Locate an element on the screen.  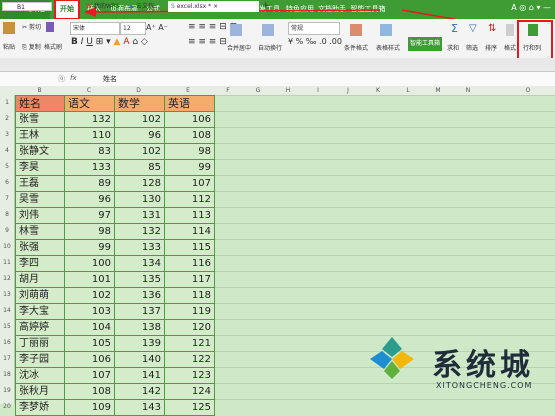
name-cell: 林雪 is located at coordinates (40, 231).